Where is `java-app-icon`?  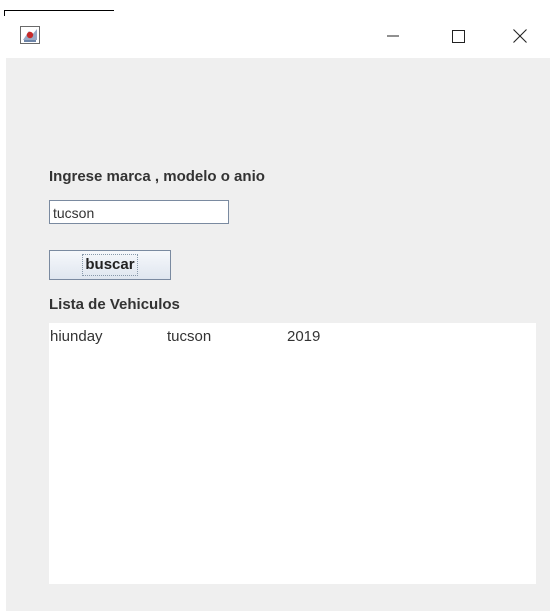
java-app-icon is located at coordinates (30, 35).